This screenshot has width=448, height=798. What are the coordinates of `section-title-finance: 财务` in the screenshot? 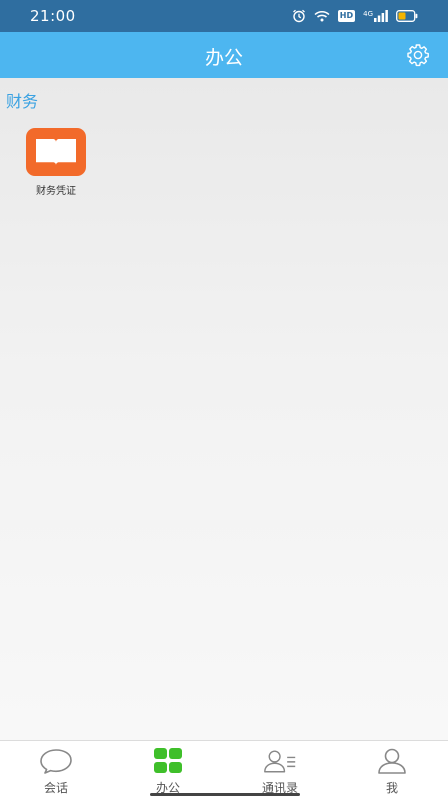 It's located at (22, 101).